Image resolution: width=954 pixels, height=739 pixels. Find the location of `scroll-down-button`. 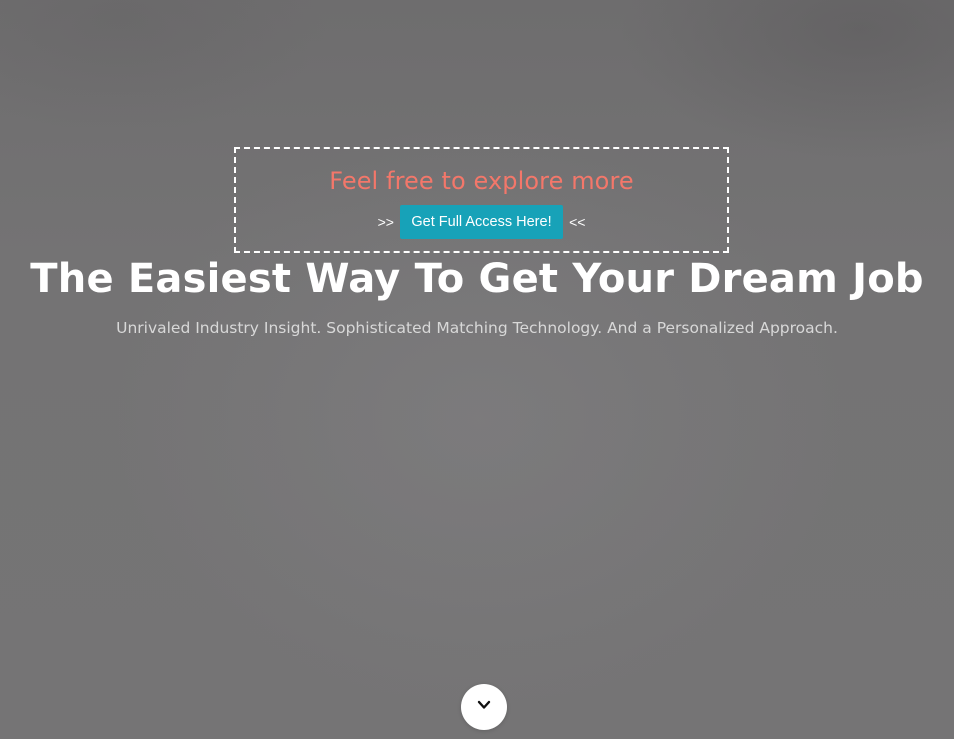

scroll-down-button is located at coordinates (484, 707).